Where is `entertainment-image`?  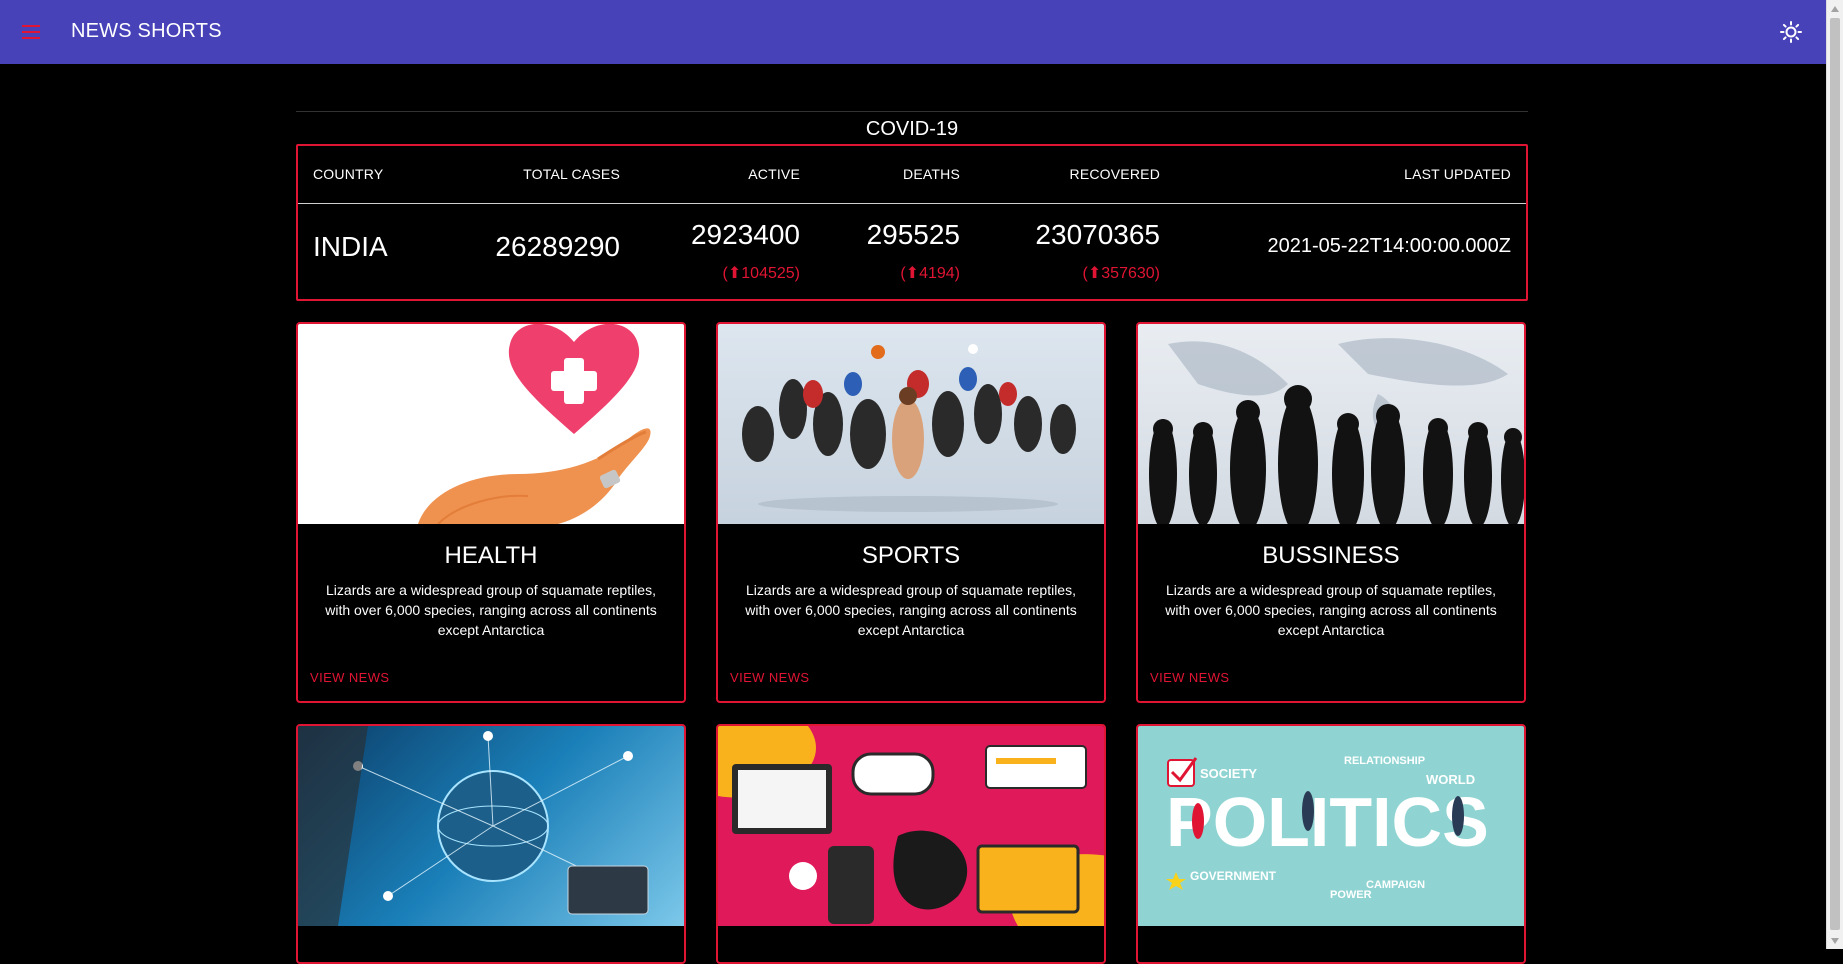 entertainment-image is located at coordinates (911, 826).